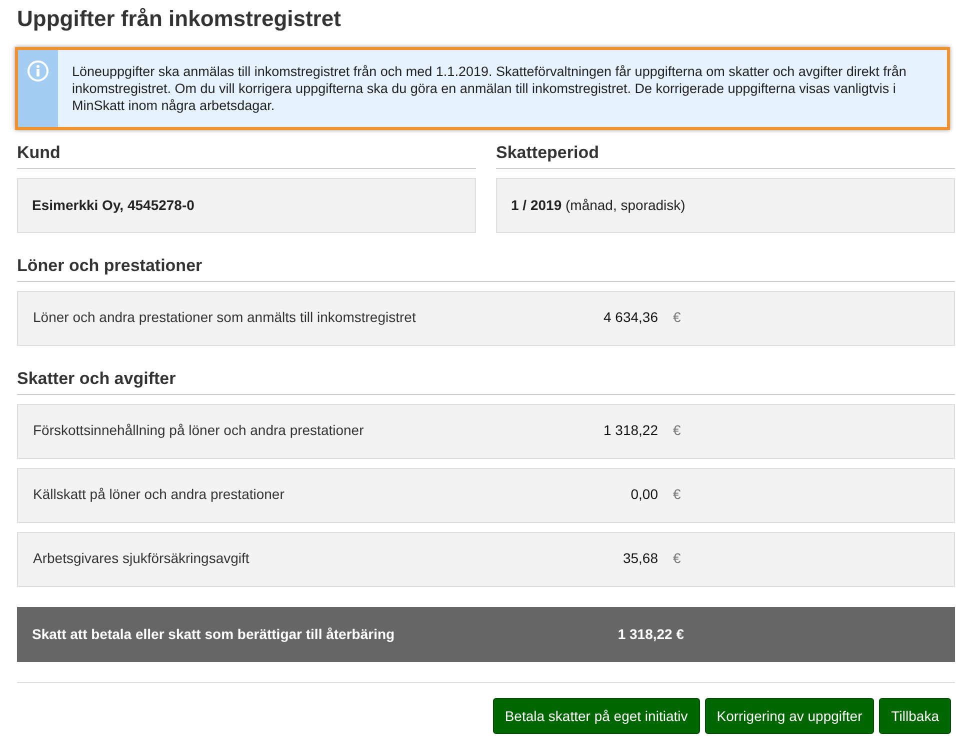 The width and height of the screenshot is (972, 738). I want to click on action-button: Korrigering av uppgifter, so click(789, 716).